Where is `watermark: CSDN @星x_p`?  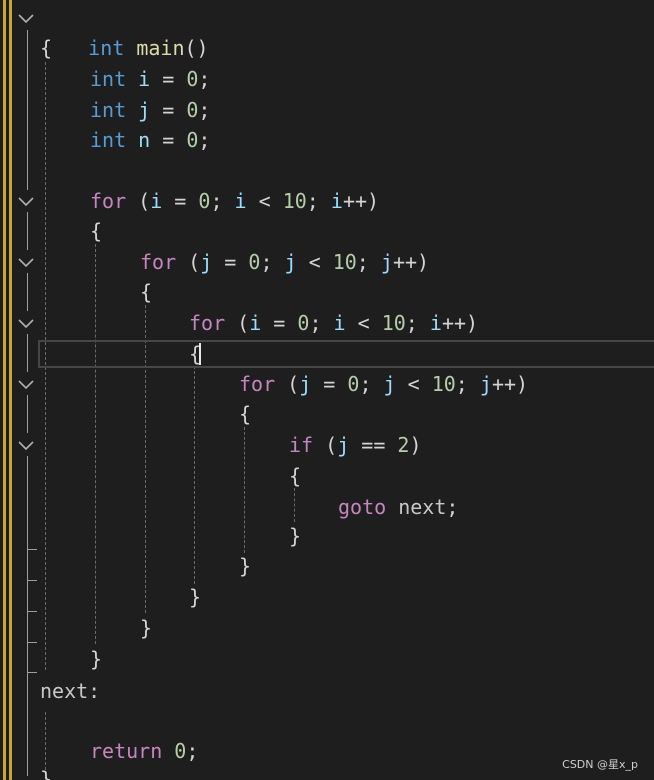
watermark: CSDN @星x_p is located at coordinates (600, 764).